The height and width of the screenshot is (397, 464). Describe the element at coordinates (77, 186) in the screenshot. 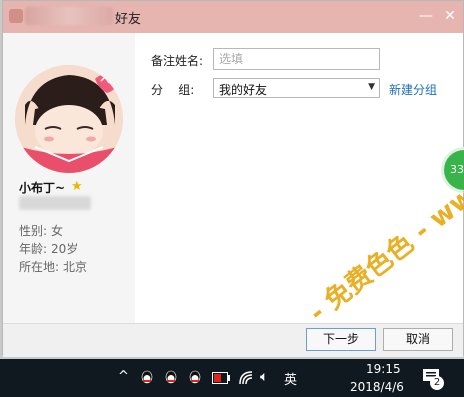

I see `star-icon: ★` at that location.